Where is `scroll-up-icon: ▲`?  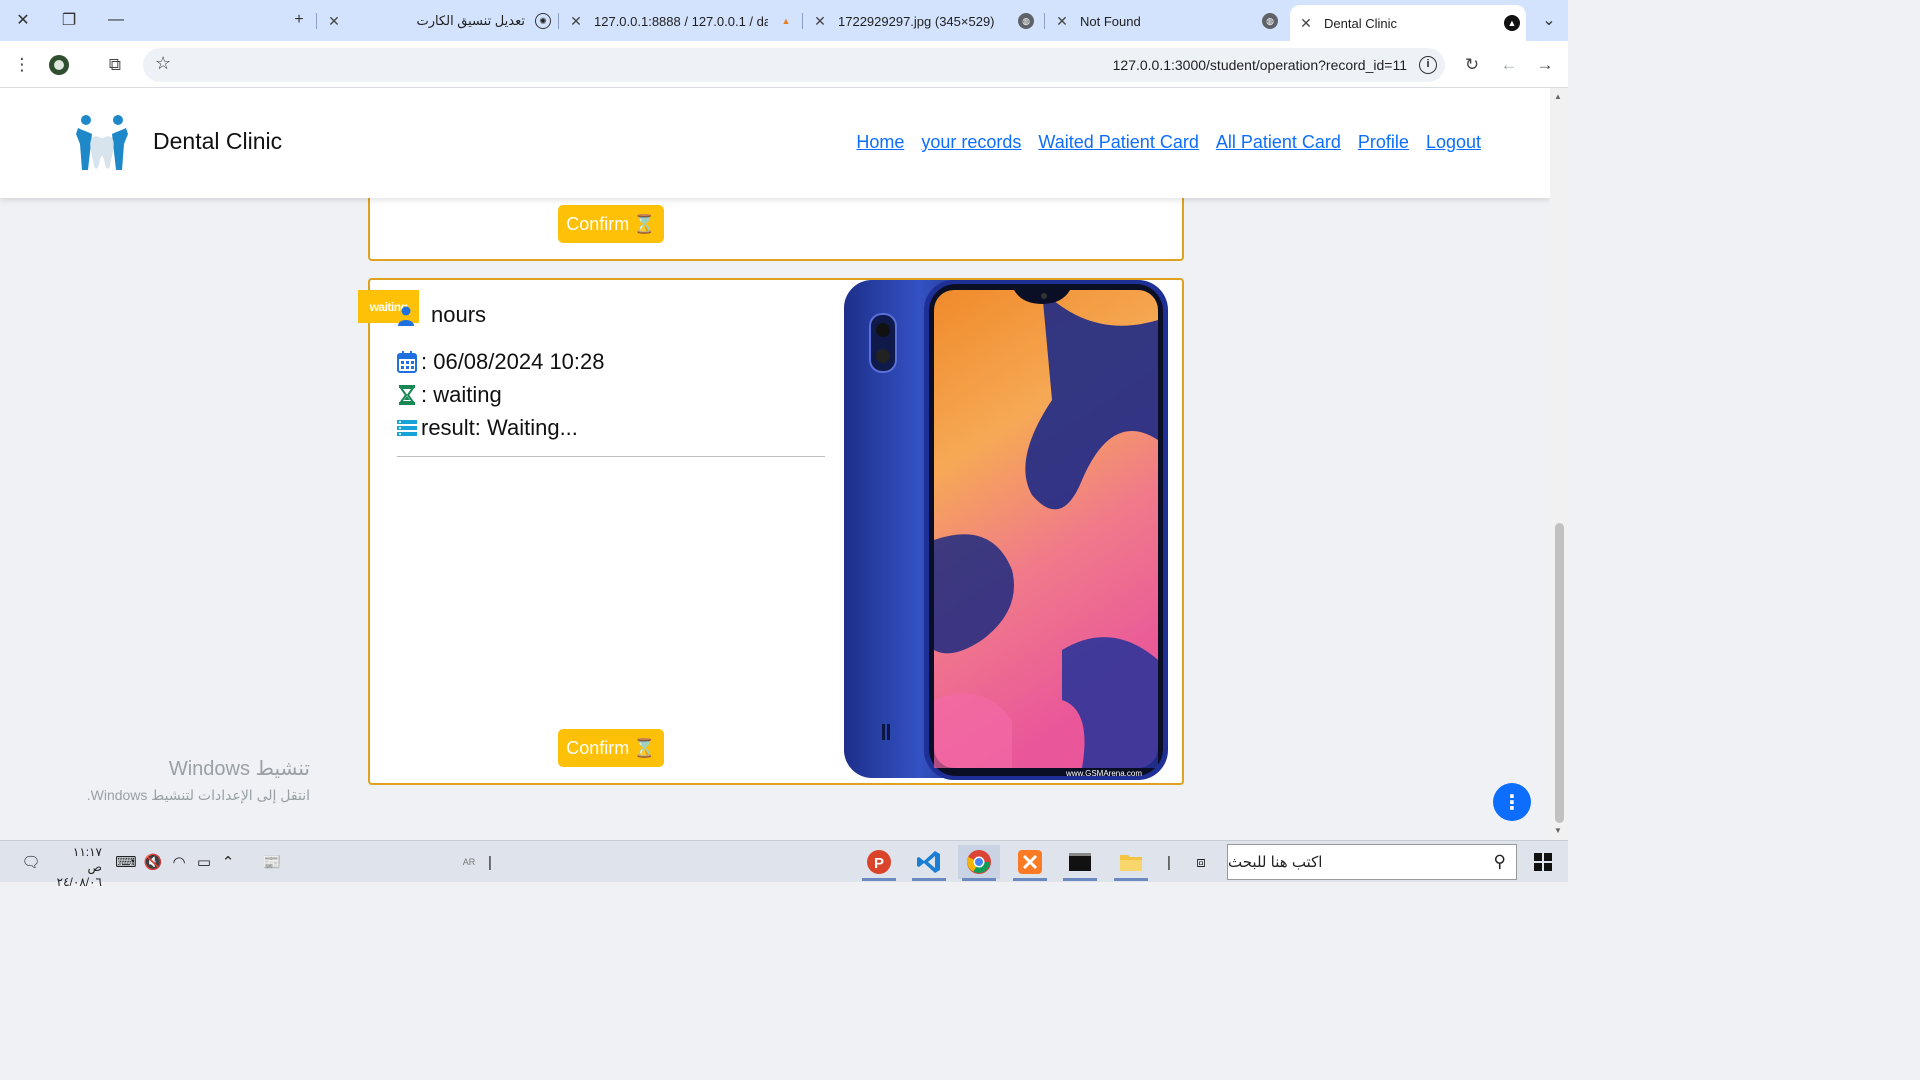 scroll-up-icon: ▲ is located at coordinates (1558, 96).